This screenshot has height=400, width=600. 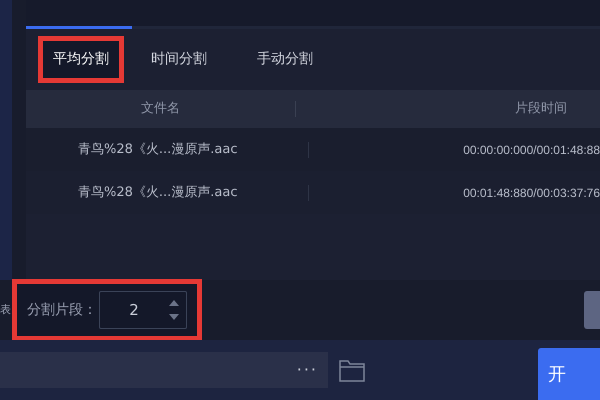 I want to click on tab: 平均分割, so click(x=81, y=59).